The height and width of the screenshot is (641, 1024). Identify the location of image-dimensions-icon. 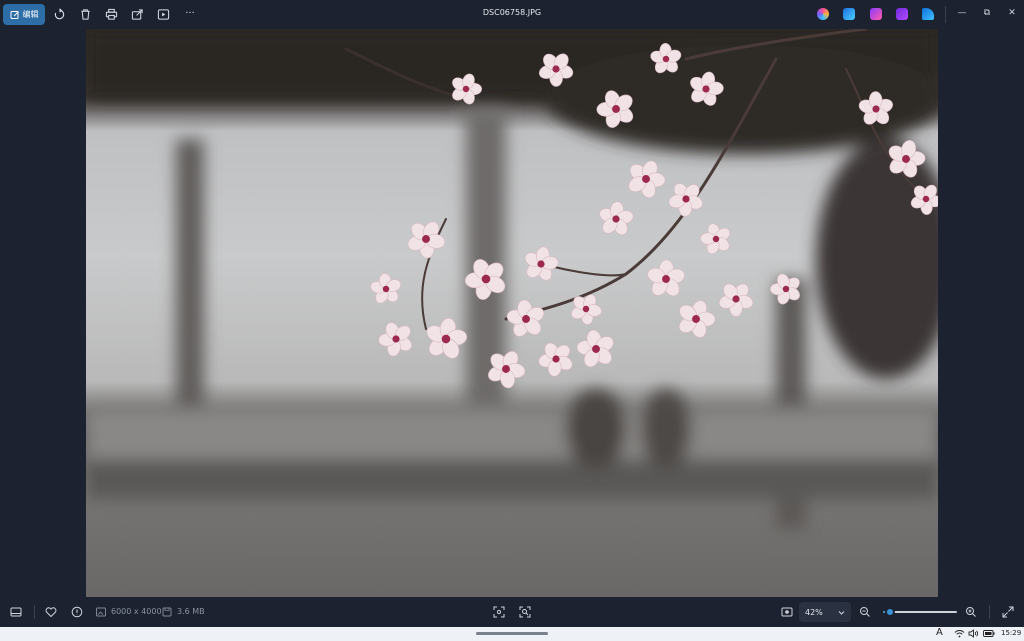
(101, 612).